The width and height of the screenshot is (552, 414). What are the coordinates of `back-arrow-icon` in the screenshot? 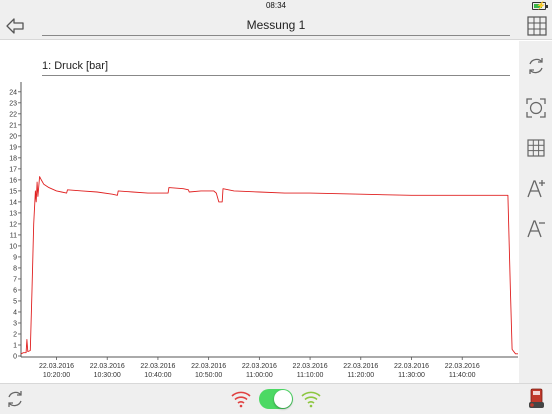 It's located at (15, 26).